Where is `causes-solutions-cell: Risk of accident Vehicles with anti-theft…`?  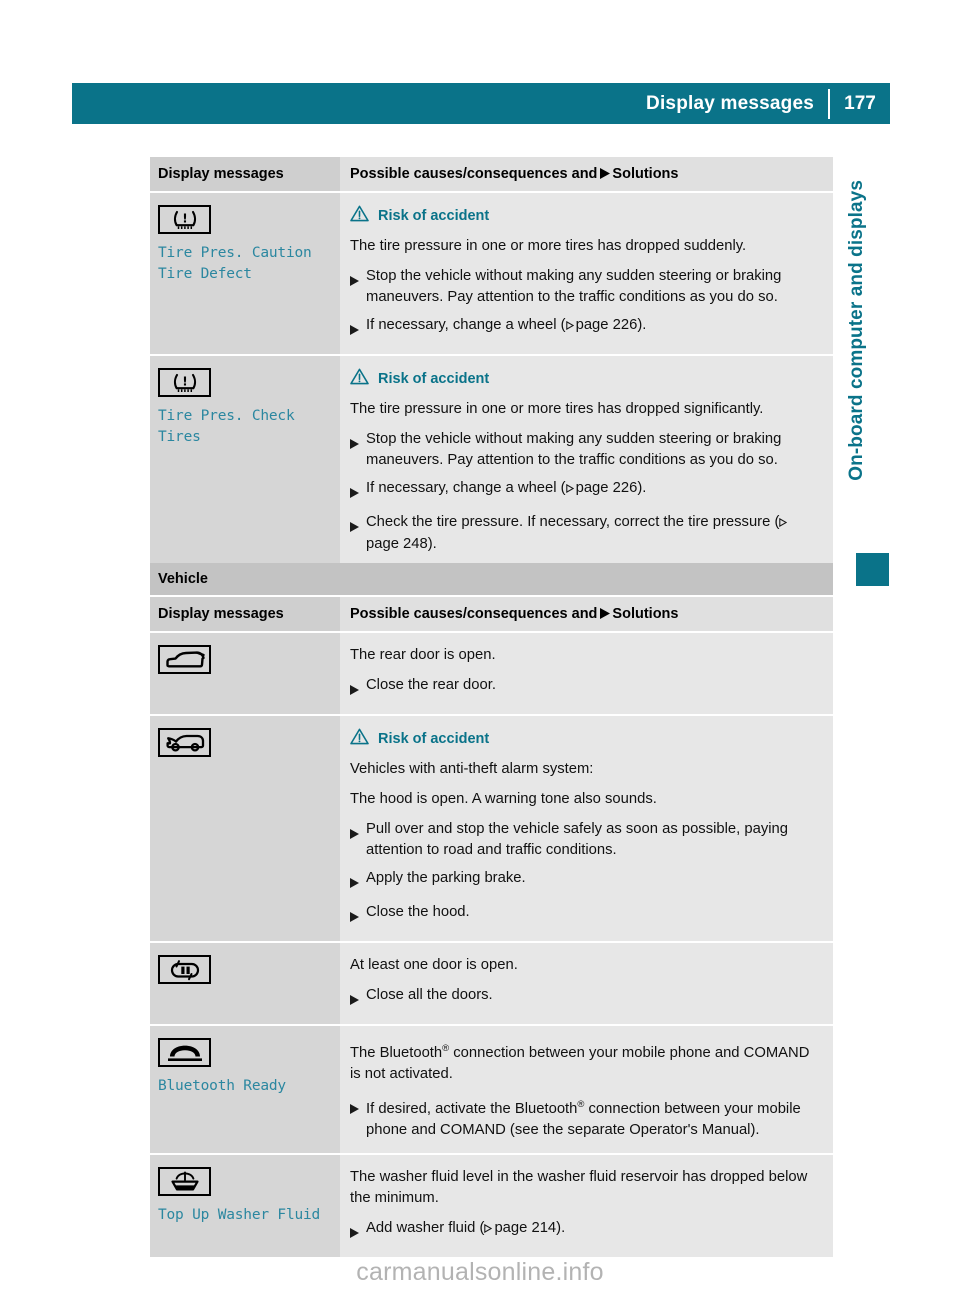 causes-solutions-cell: Risk of accident Vehicles with anti-theft… is located at coordinates (586, 828).